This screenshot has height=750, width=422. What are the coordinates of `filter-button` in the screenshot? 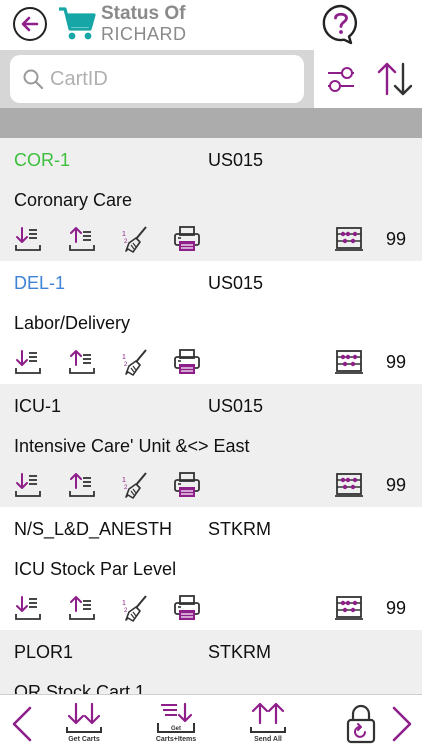 It's located at (341, 79).